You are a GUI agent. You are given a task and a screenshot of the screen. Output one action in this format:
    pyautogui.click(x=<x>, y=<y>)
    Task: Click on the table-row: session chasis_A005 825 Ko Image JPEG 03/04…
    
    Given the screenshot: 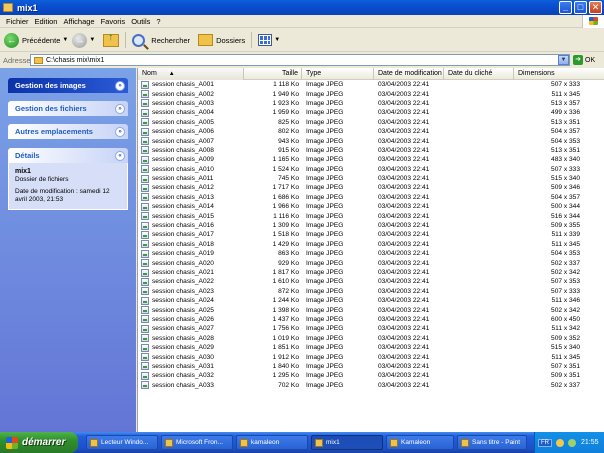 What is the action you would take?
    pyautogui.click(x=371, y=122)
    